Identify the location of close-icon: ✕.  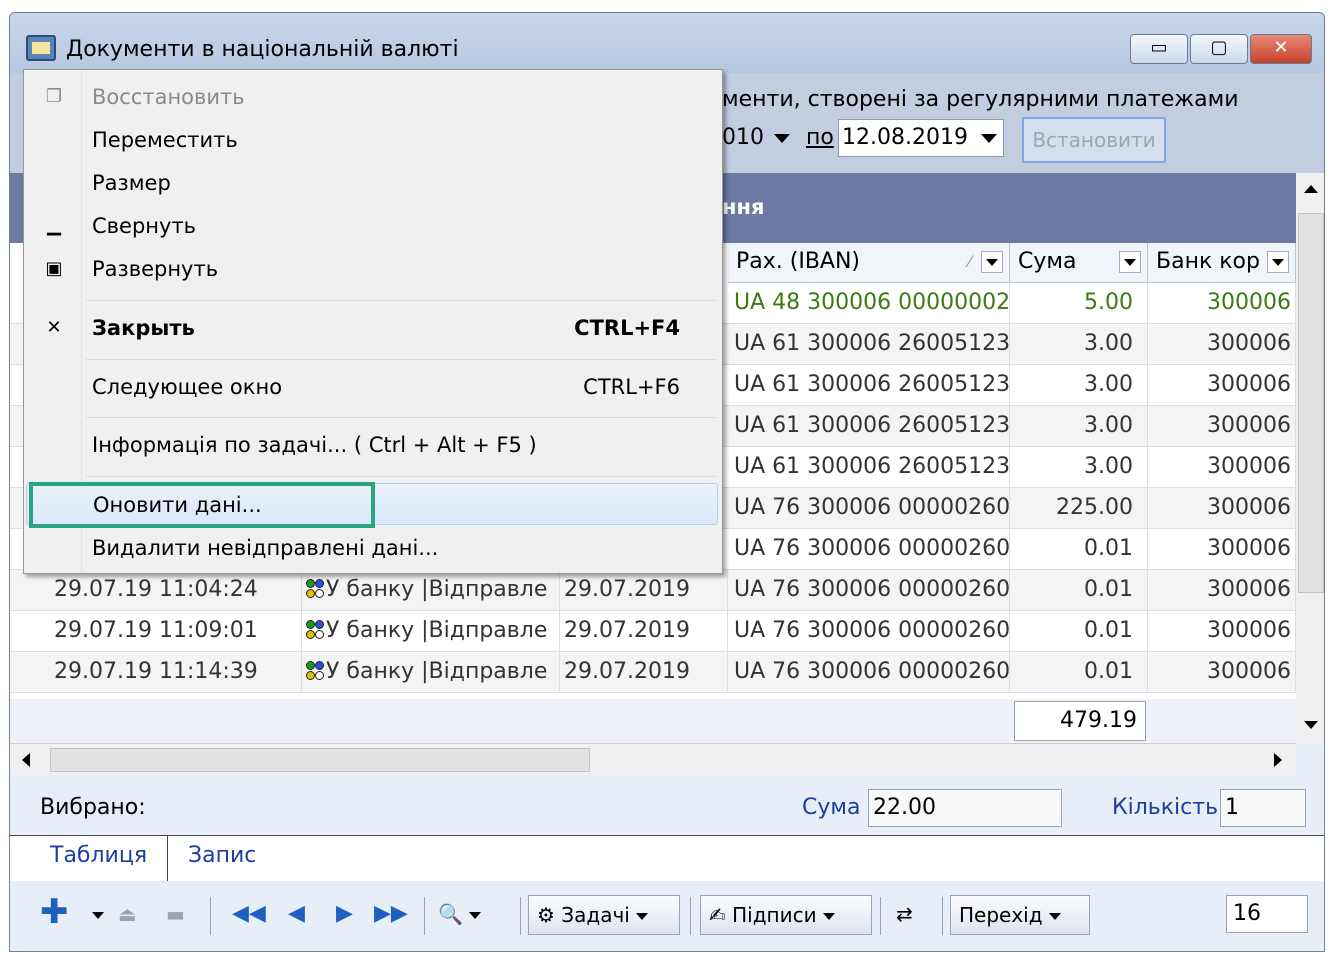
(54, 327).